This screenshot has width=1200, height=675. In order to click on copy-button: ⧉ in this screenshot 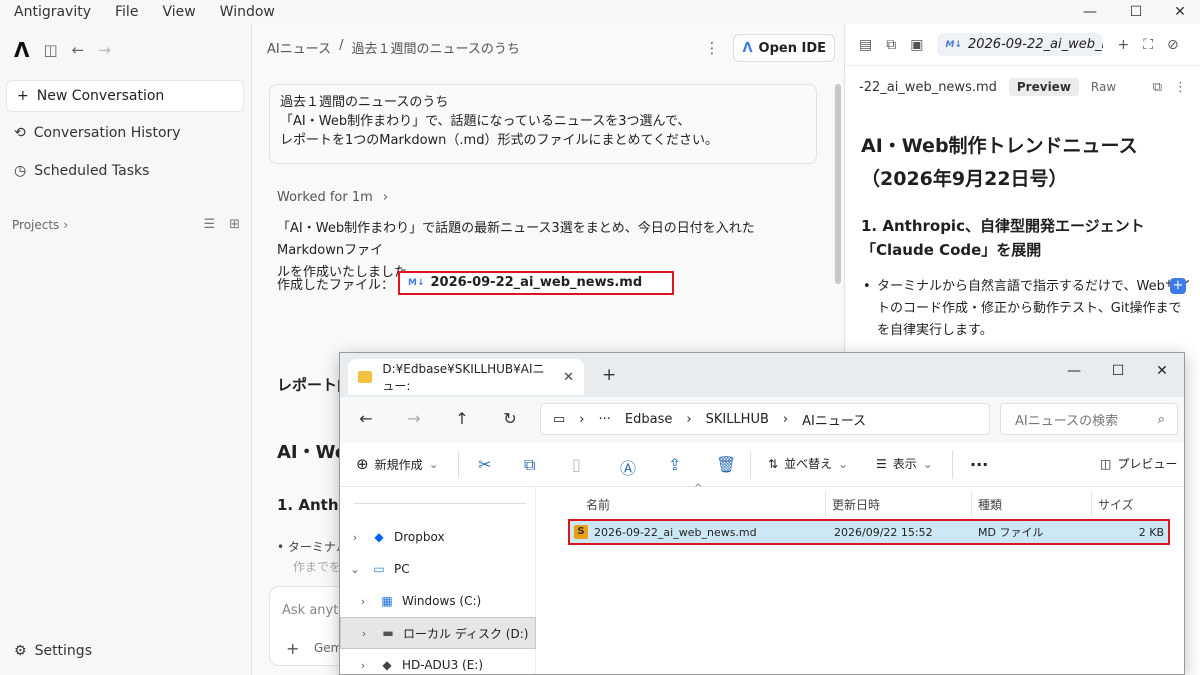, I will do `click(529, 465)`.